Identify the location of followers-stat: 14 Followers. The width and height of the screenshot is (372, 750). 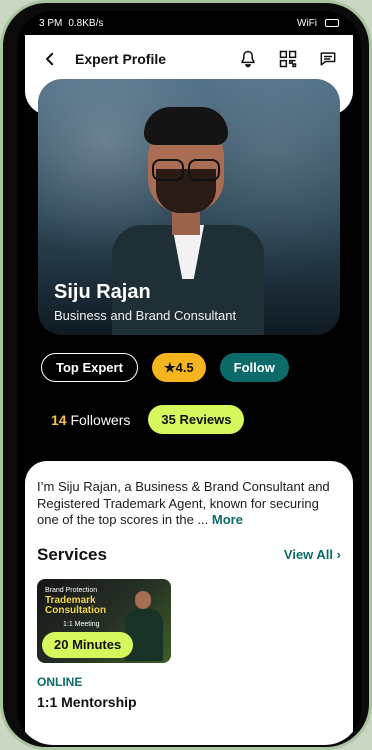
(90, 420).